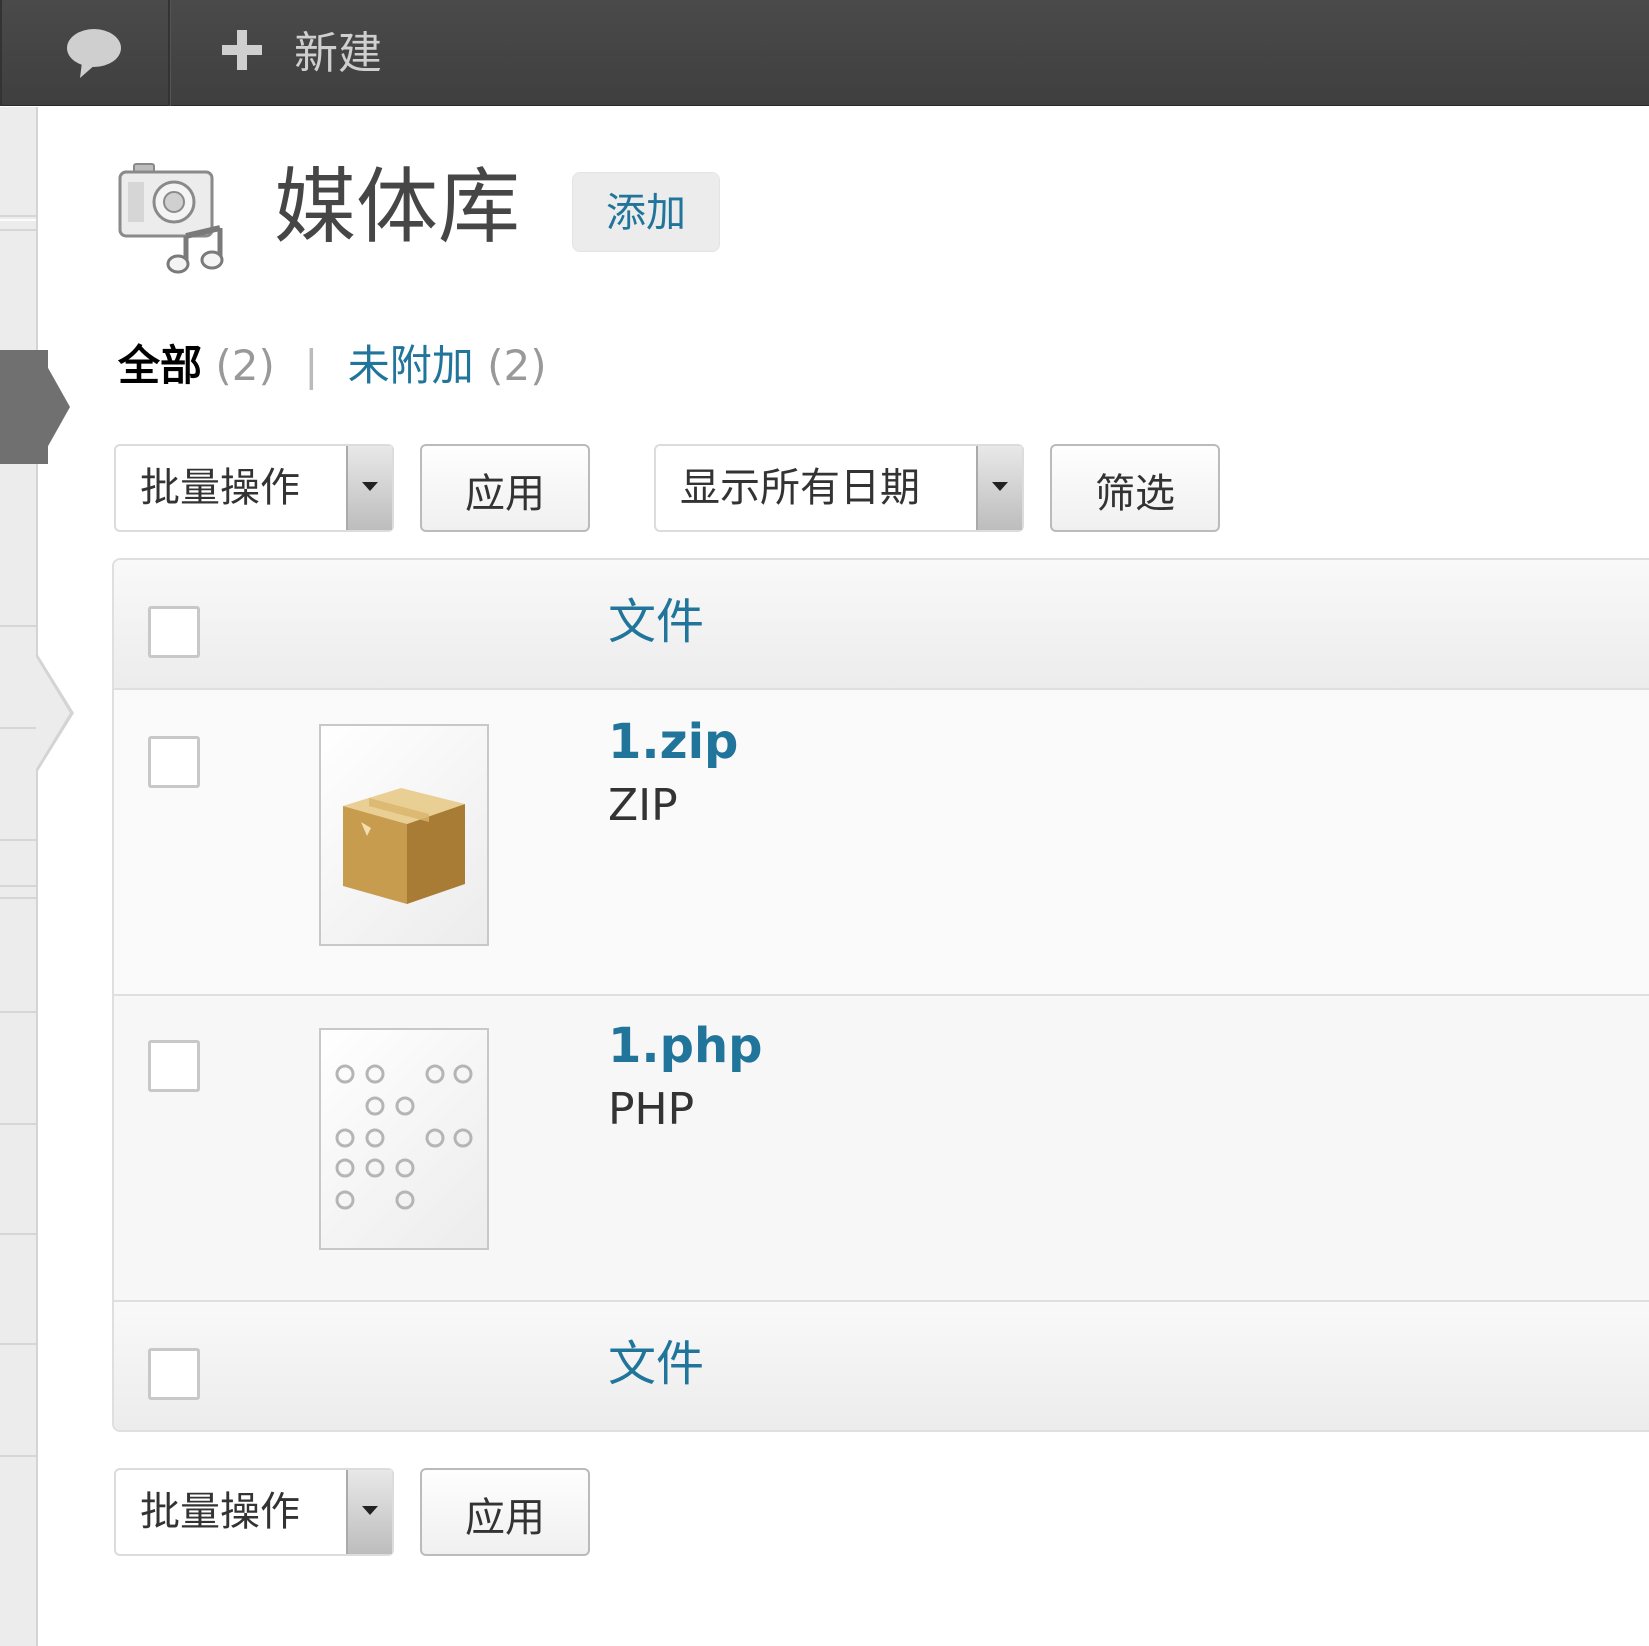 Image resolution: width=1649 pixels, height=1646 pixels. I want to click on media-library-icon, so click(171, 218).